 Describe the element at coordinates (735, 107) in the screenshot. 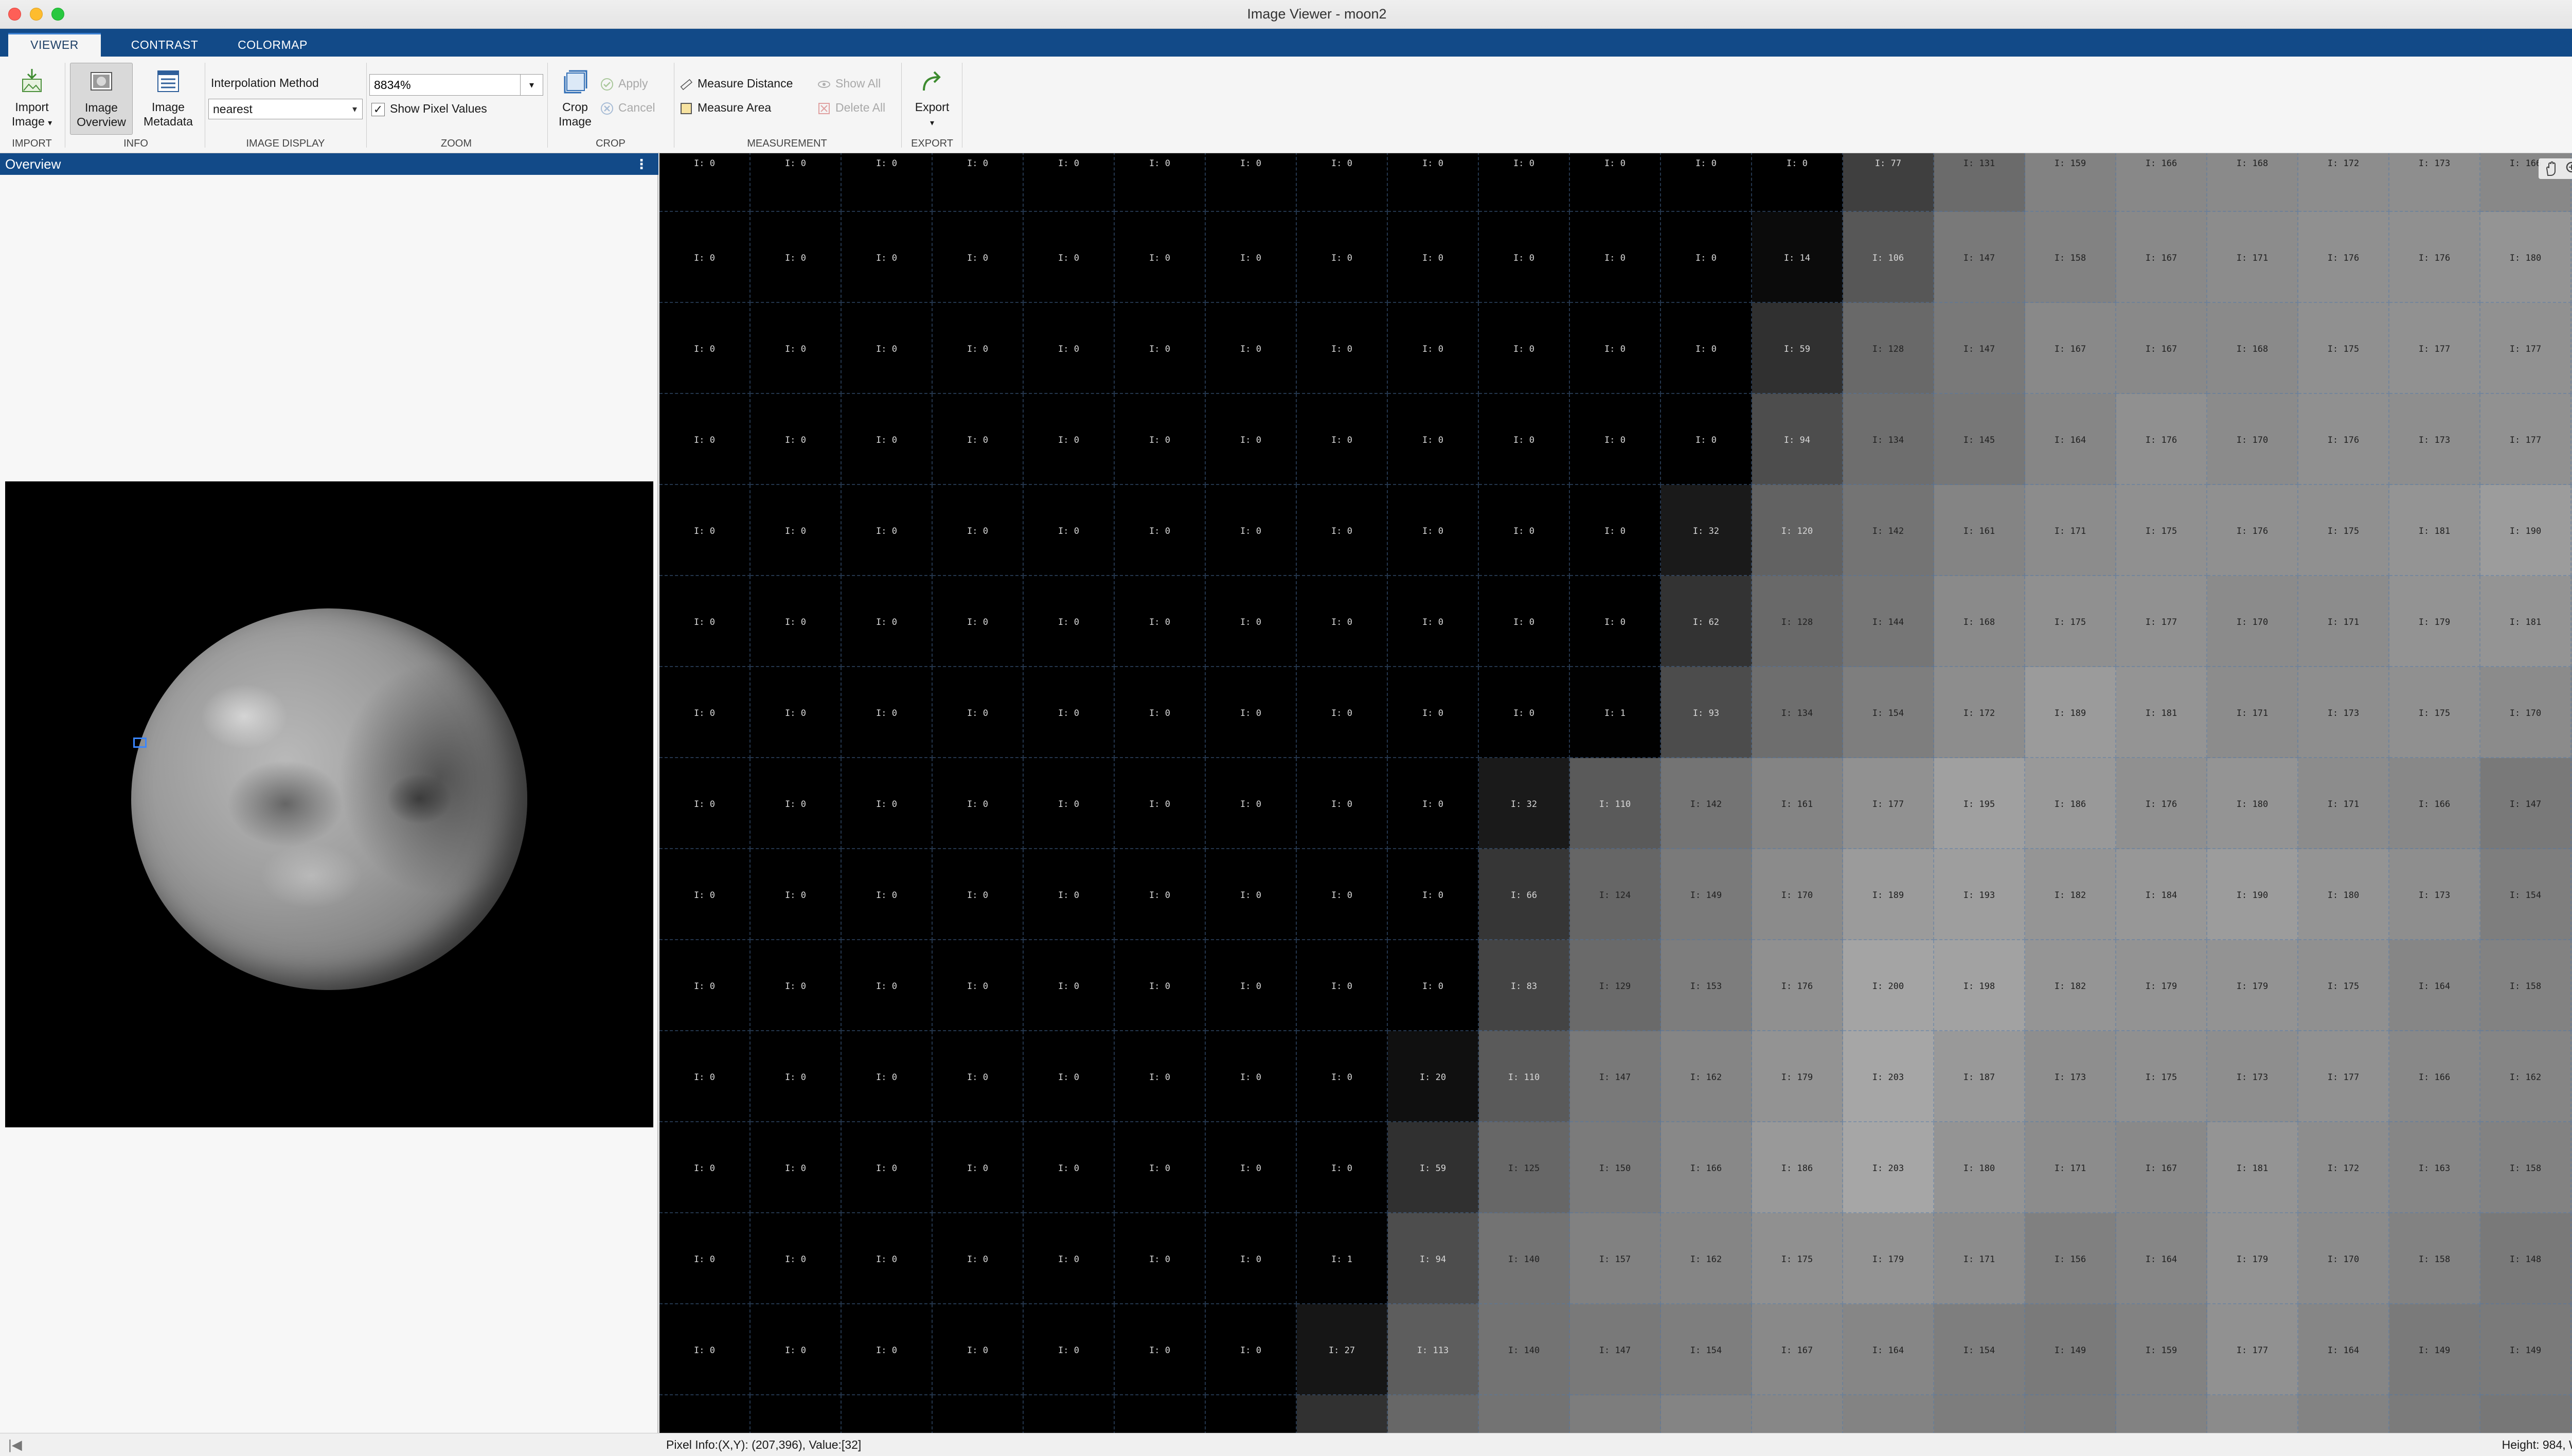

I see `measure-area-label: Measure Area` at that location.